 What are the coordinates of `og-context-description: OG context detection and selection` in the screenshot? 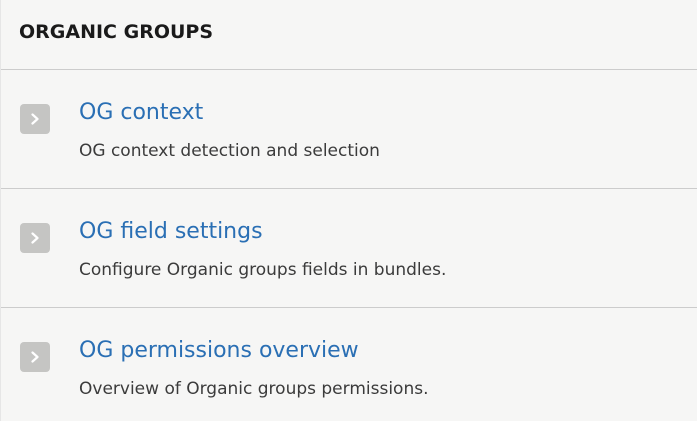 It's located at (229, 151).